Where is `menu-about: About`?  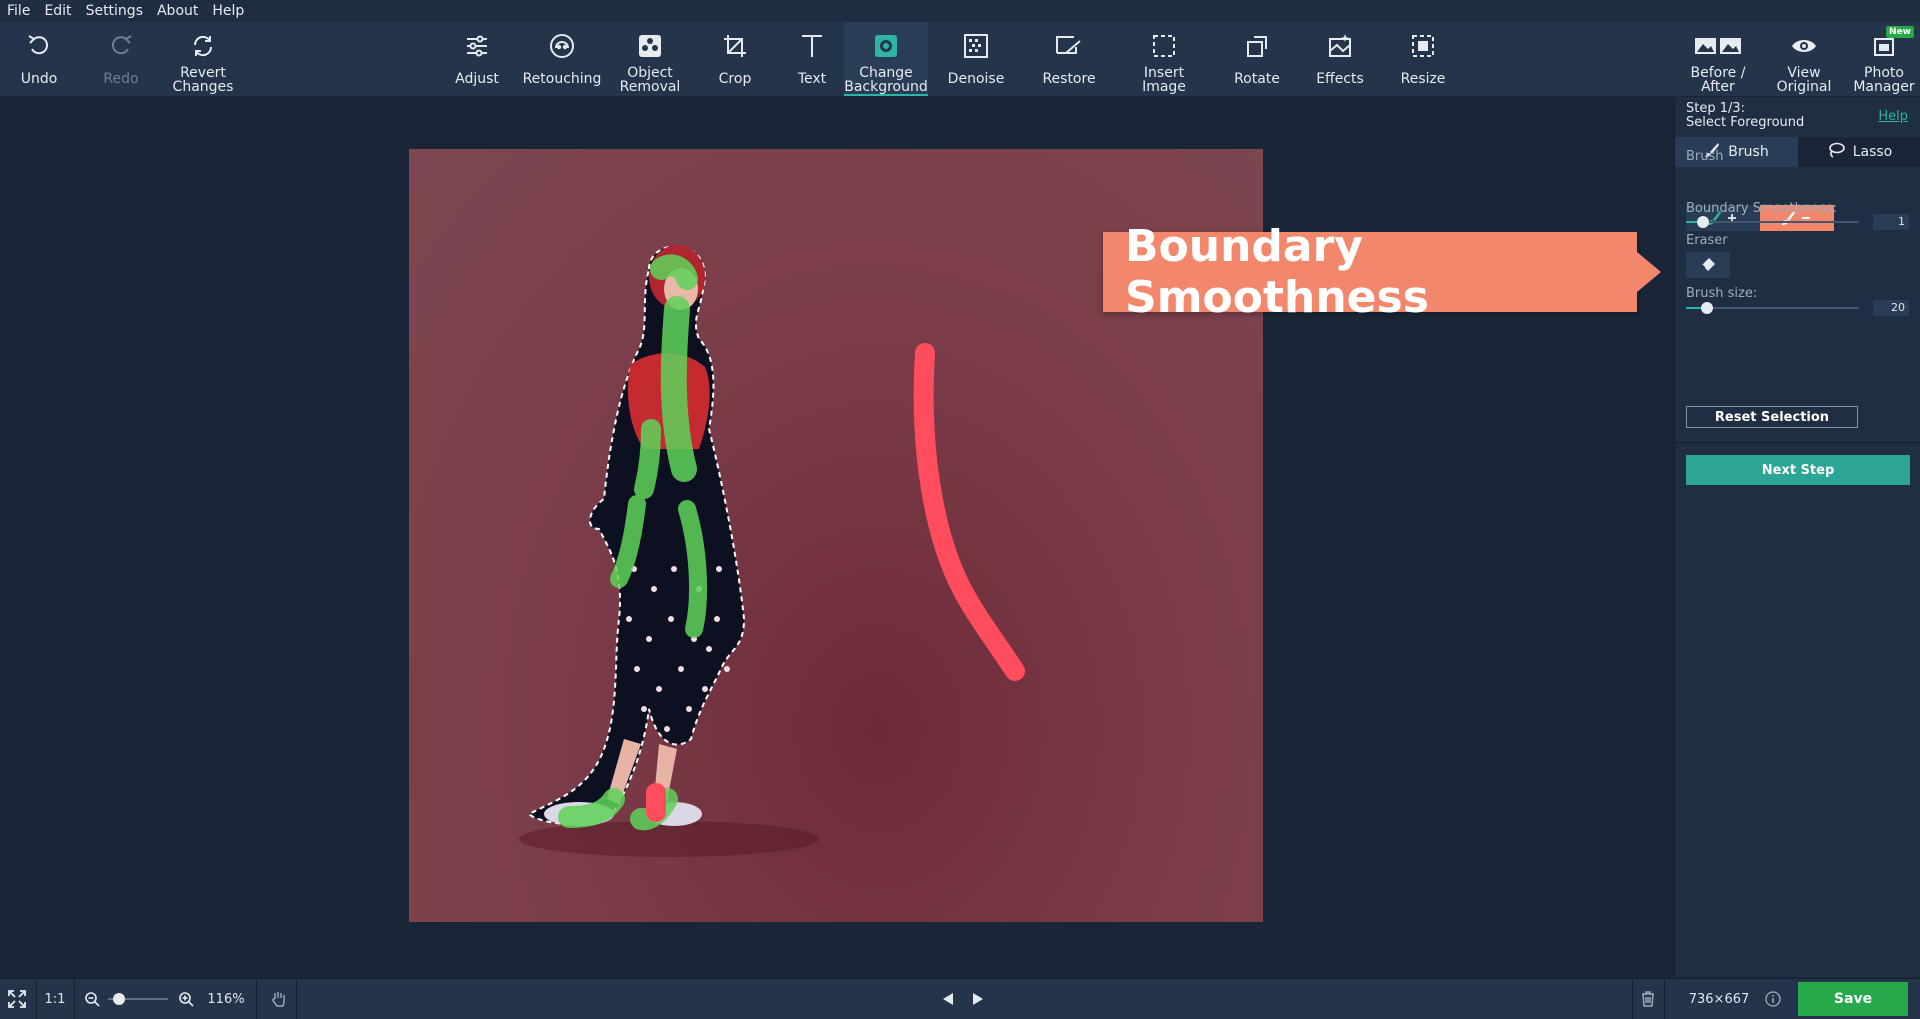 menu-about: About is located at coordinates (177, 11).